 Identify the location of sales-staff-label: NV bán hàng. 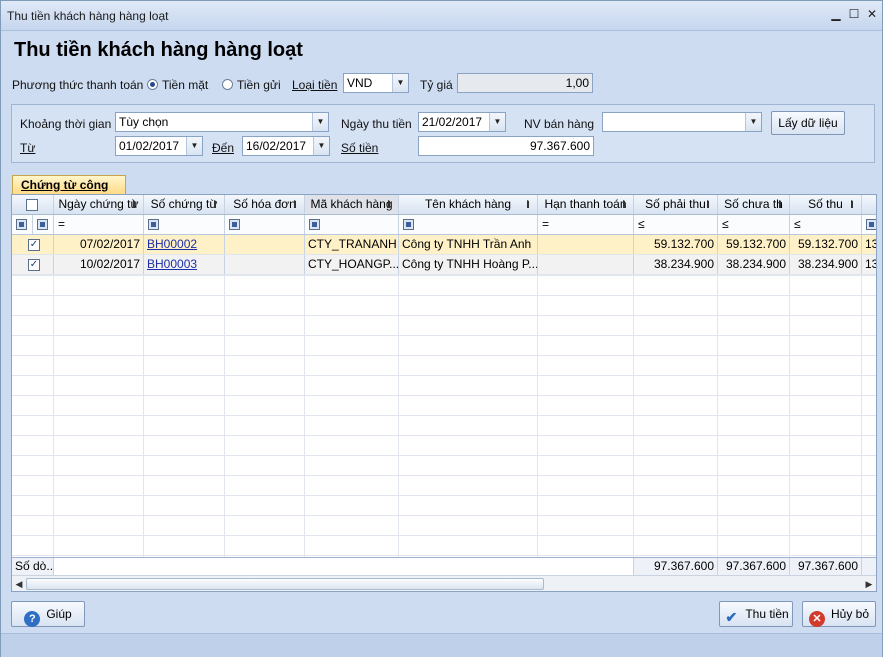
(559, 124).